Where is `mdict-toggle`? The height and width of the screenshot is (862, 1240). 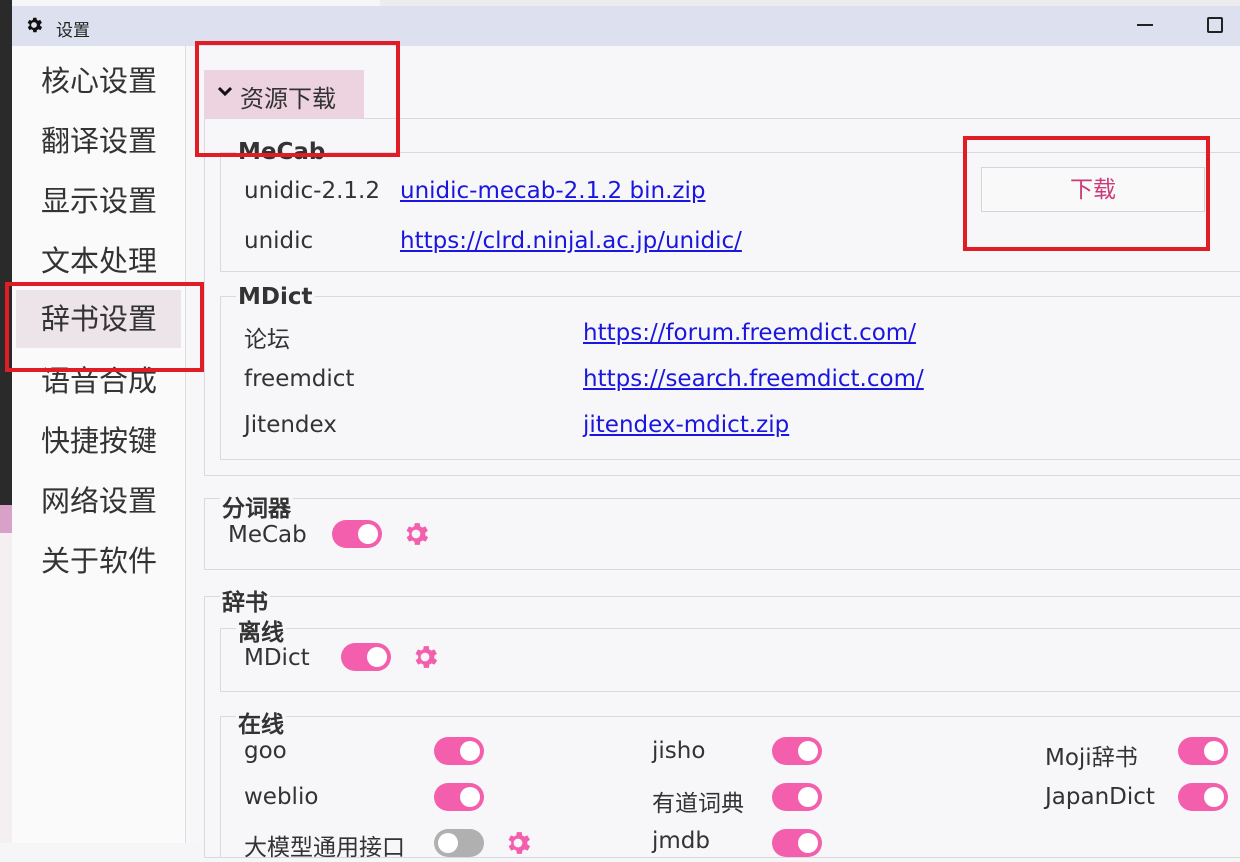 mdict-toggle is located at coordinates (366, 657).